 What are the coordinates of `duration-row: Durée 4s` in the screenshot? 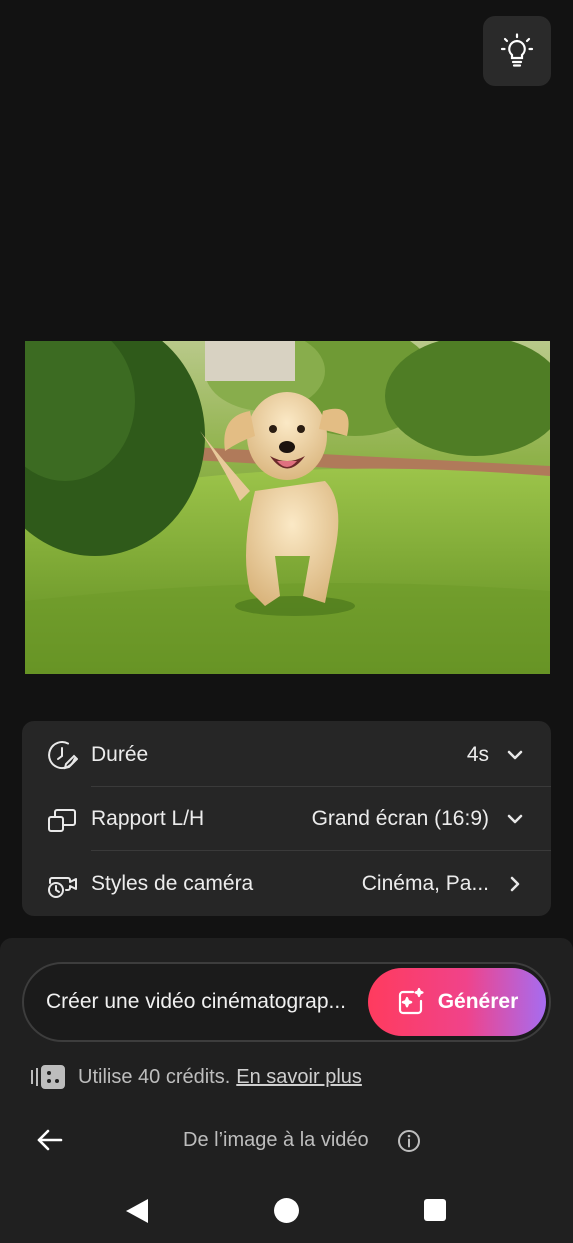 It's located at (286, 755).